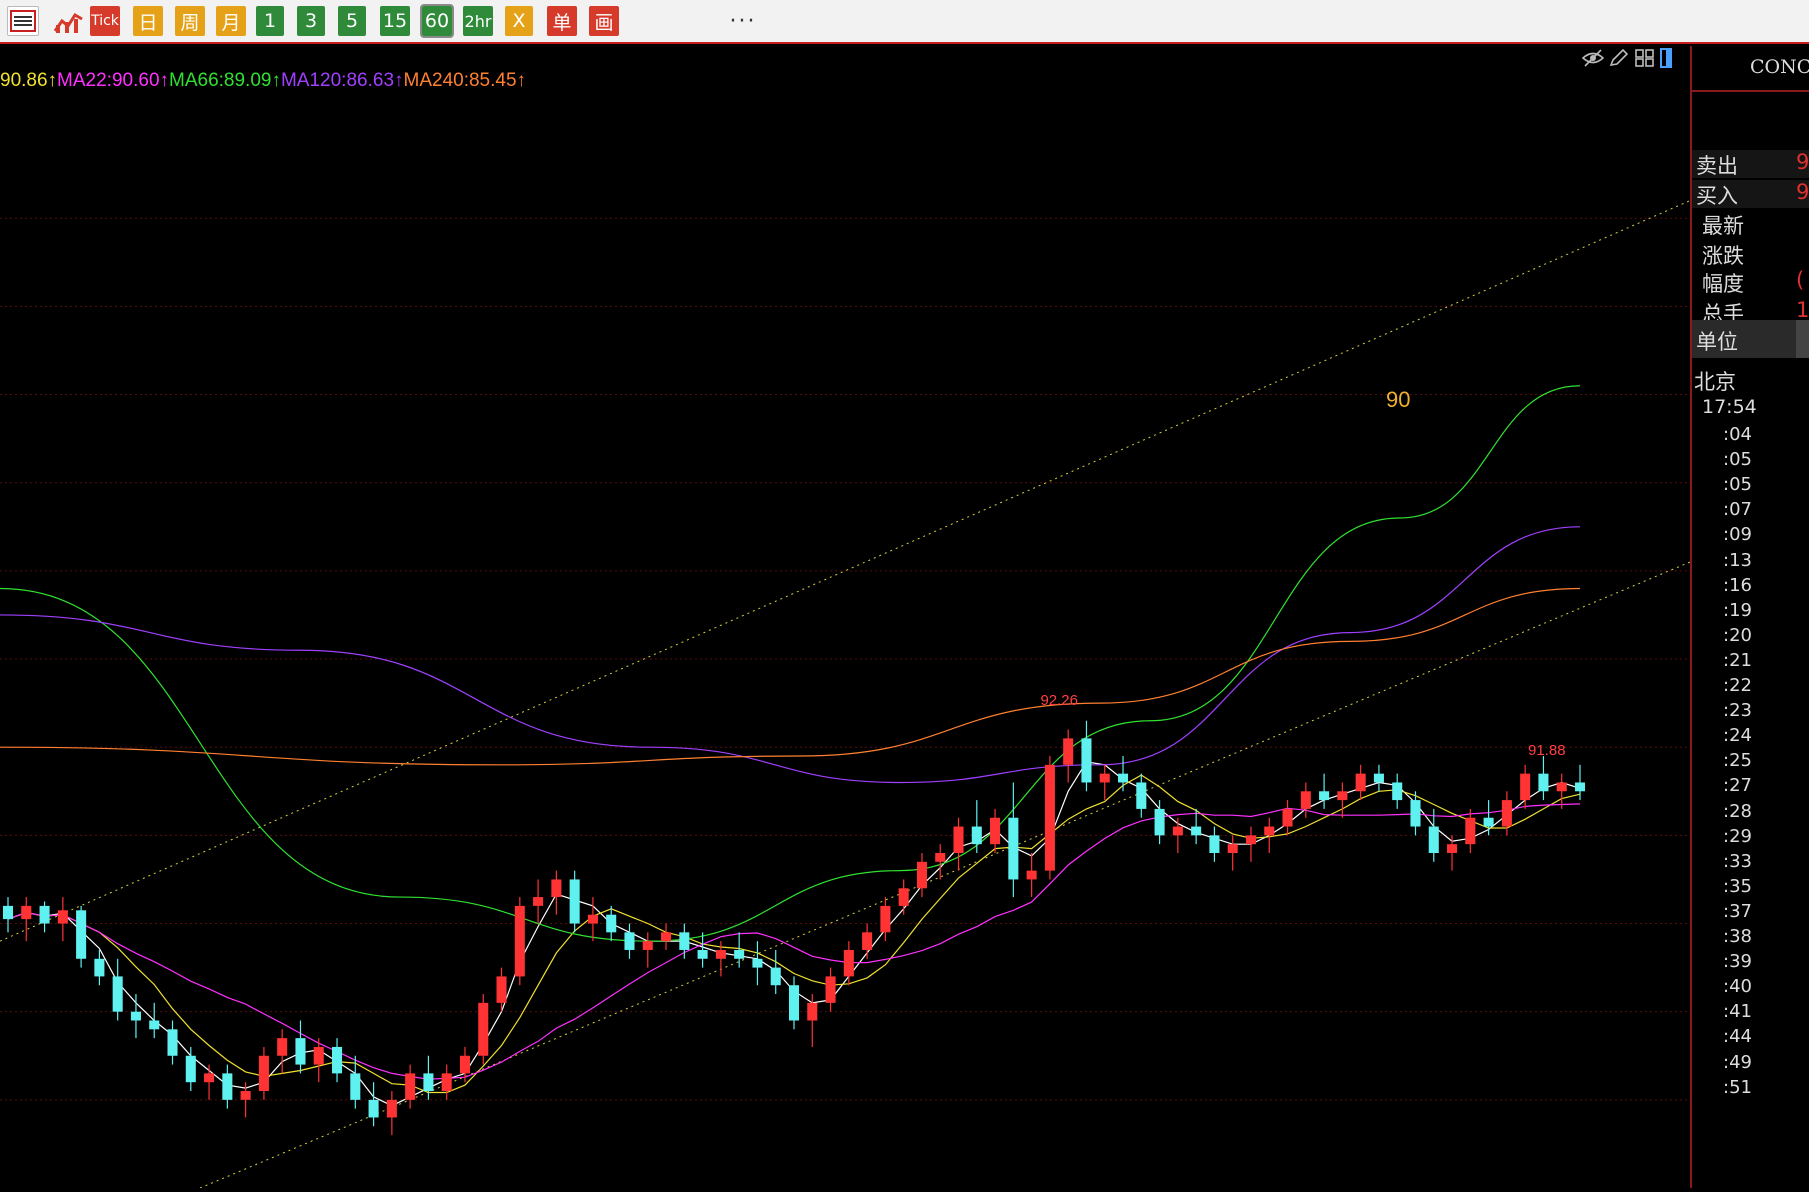 Image resolution: width=1809 pixels, height=1192 pixels. I want to click on period-button-3: 月, so click(231, 21).